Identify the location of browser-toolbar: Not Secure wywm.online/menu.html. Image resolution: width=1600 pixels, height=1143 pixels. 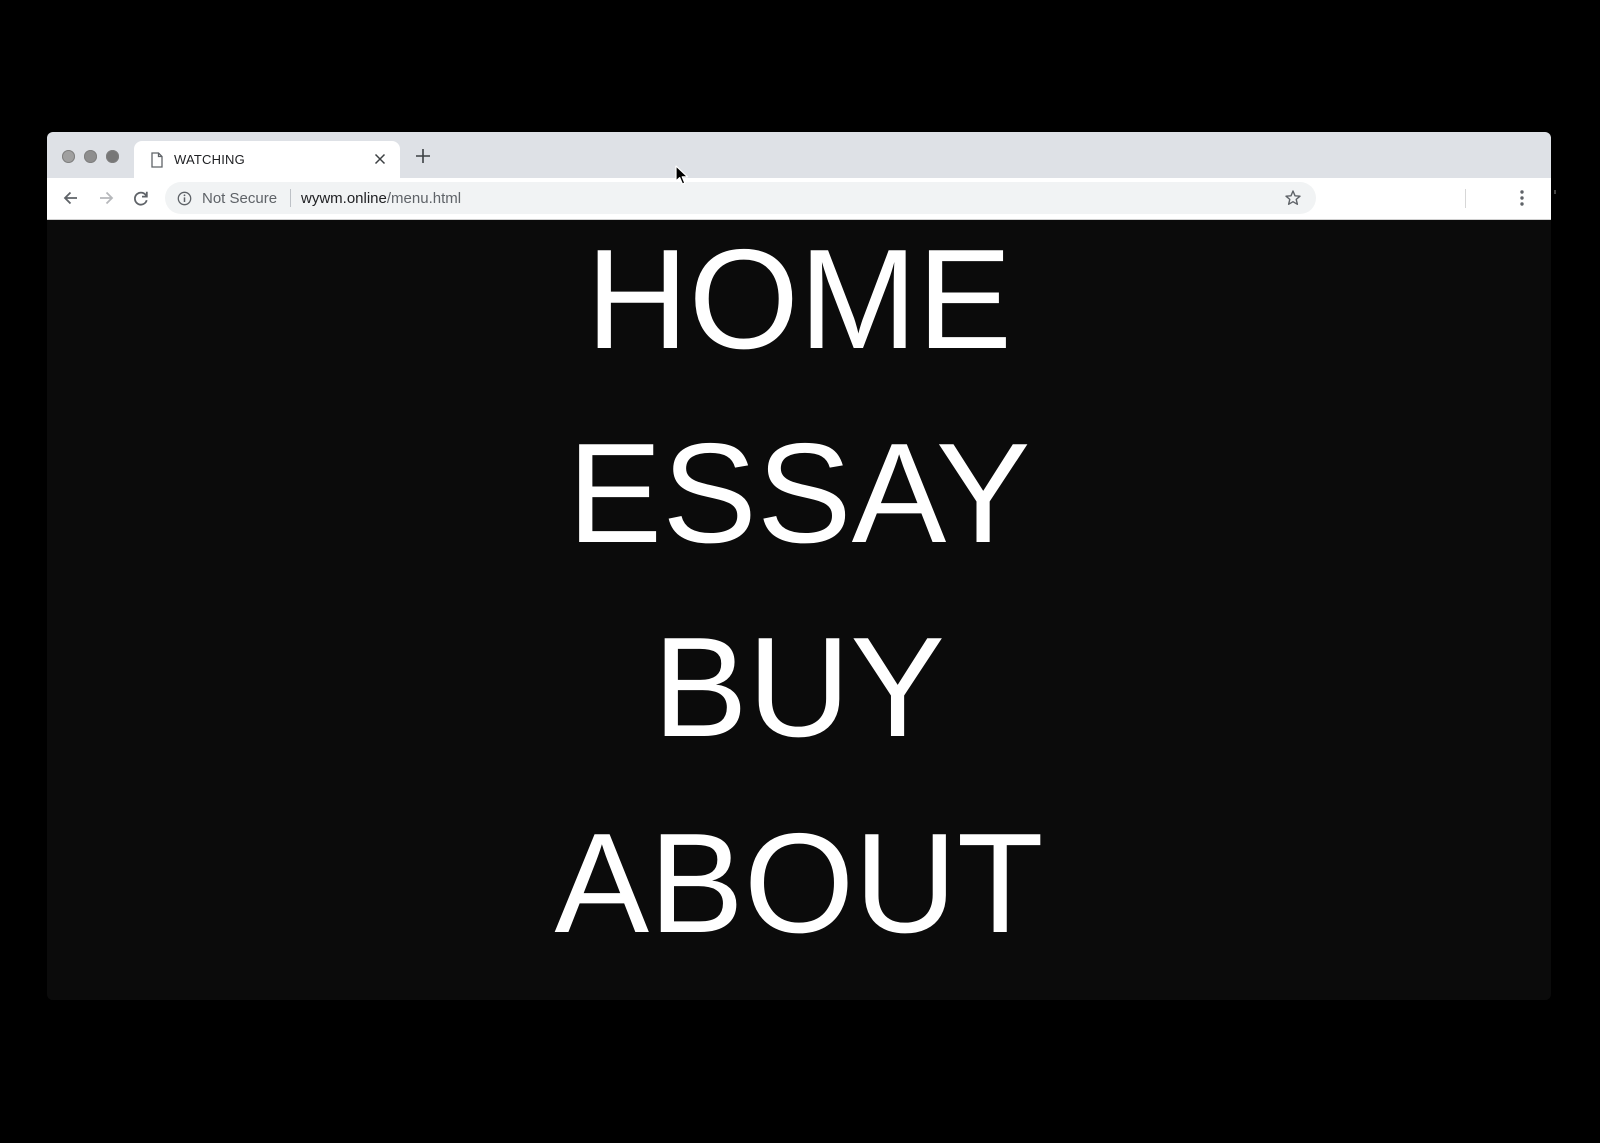
(799, 199).